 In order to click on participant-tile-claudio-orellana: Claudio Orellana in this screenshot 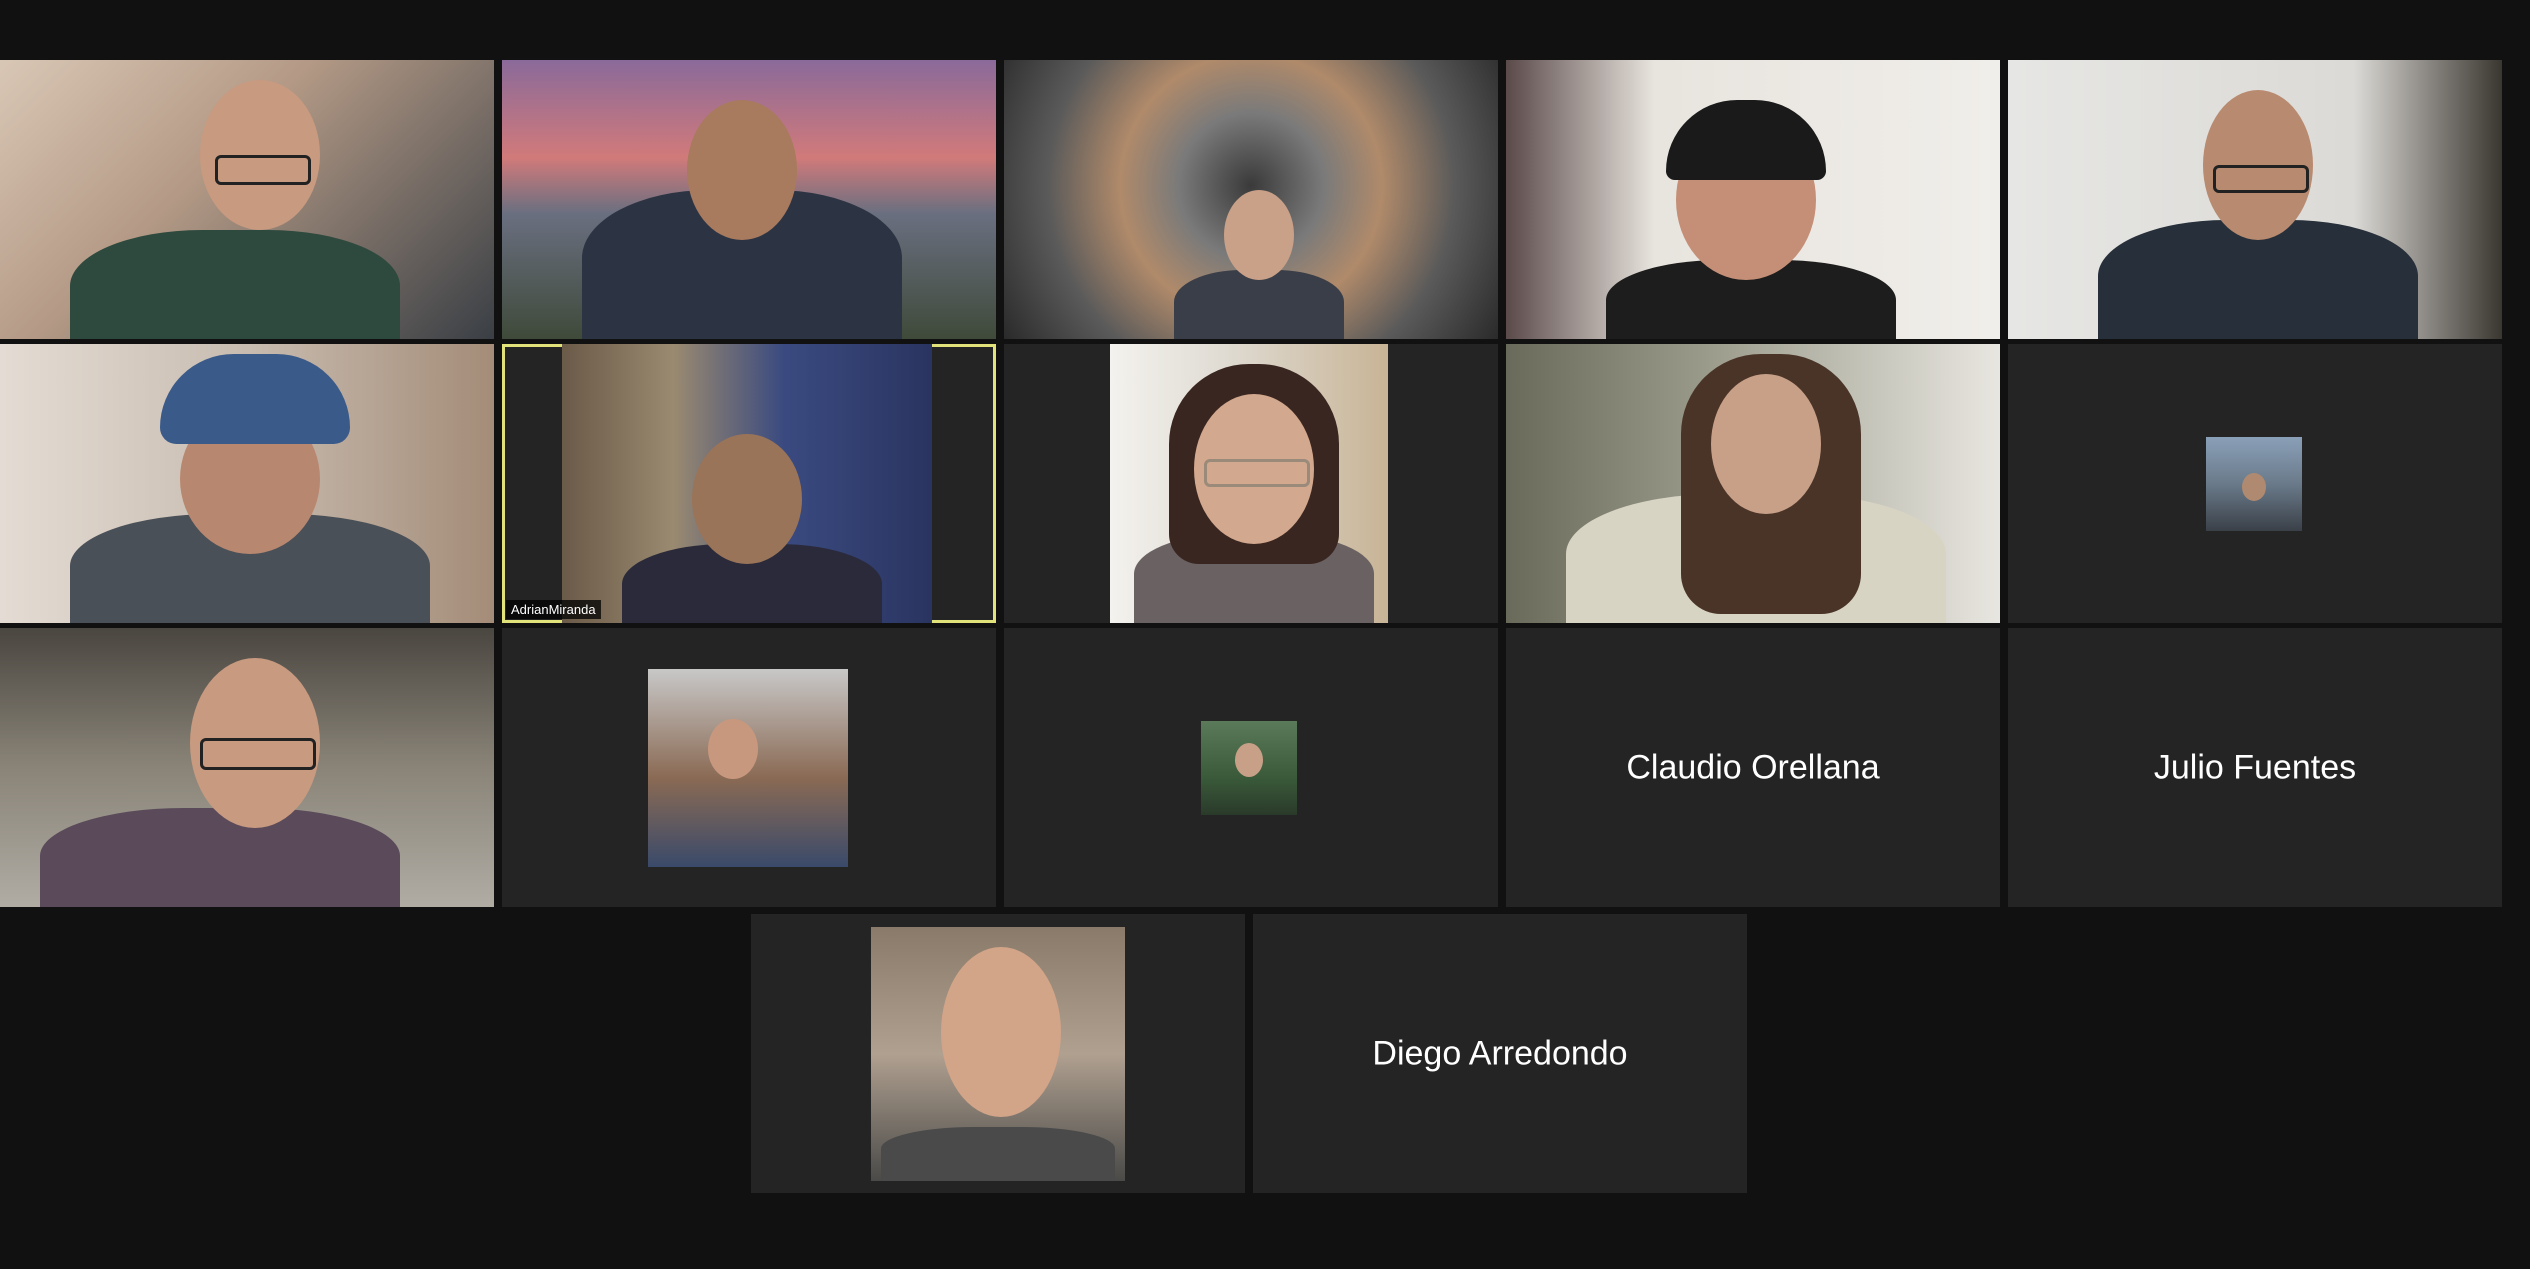, I will do `click(1753, 767)`.